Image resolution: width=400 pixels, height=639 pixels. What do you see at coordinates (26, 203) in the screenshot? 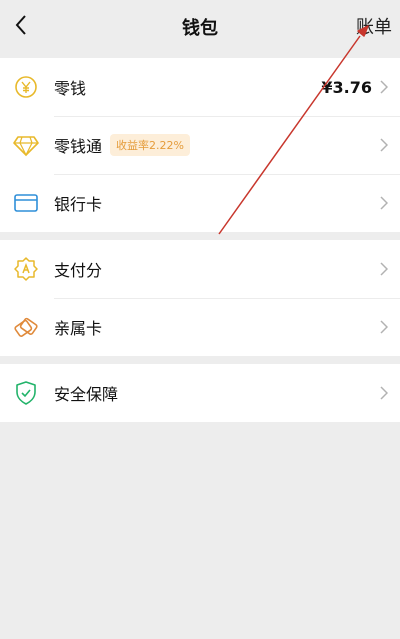
I see `bank-card-icon` at bounding box center [26, 203].